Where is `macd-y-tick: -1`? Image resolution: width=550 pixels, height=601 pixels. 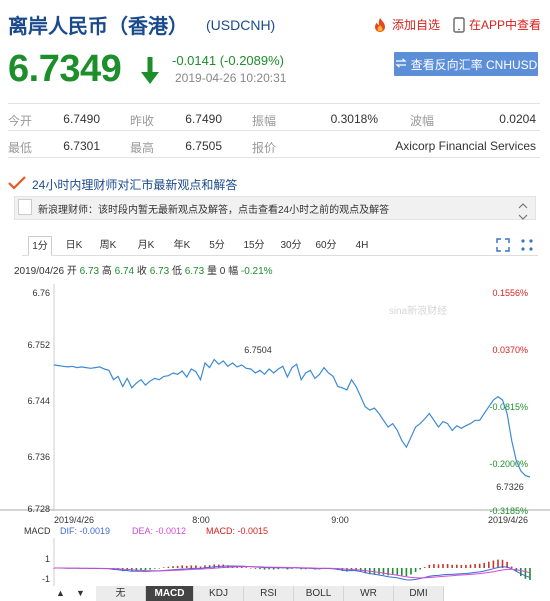 macd-y-tick: -1 is located at coordinates (46, 579).